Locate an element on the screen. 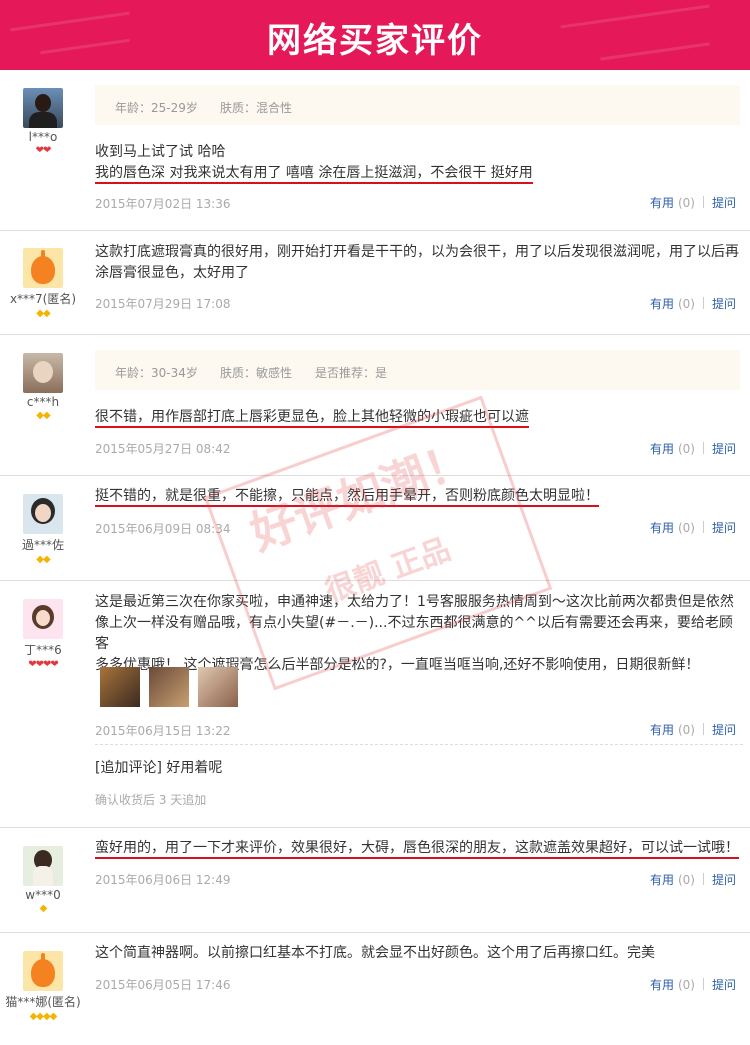  reviewer-name: l***o is located at coordinates (43, 137).